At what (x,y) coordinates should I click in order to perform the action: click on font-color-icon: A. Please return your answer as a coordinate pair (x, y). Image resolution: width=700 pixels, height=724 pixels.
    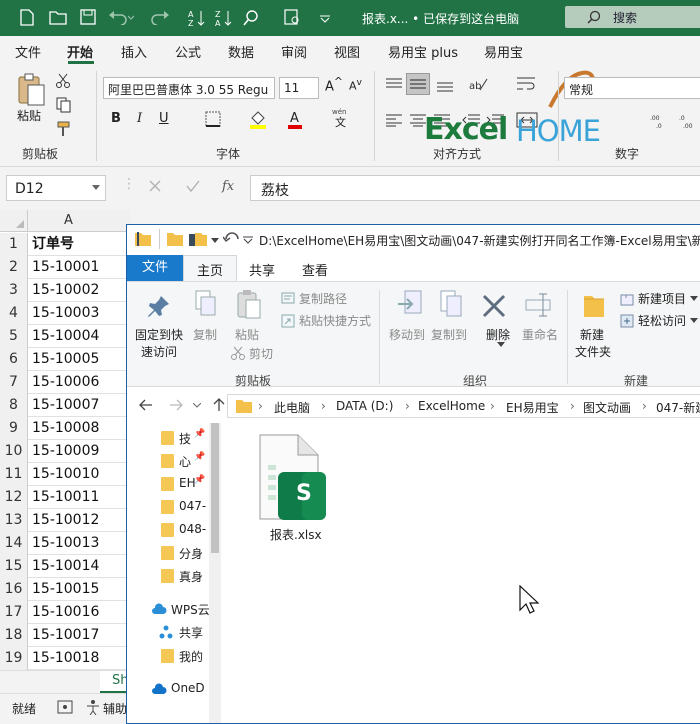
    Looking at the image, I should click on (295, 119).